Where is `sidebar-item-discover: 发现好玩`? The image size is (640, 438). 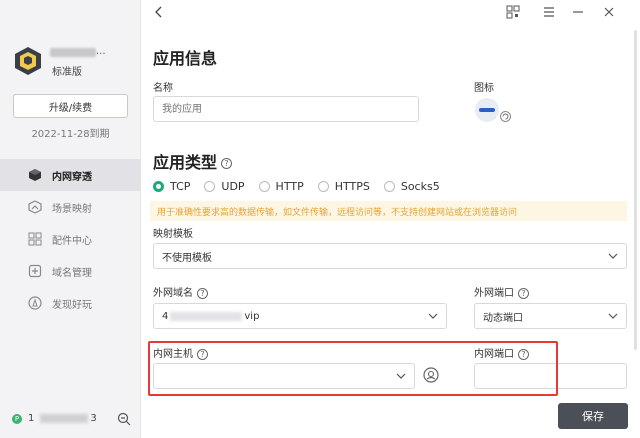
sidebar-item-discover: 发现好玩 is located at coordinates (70, 303).